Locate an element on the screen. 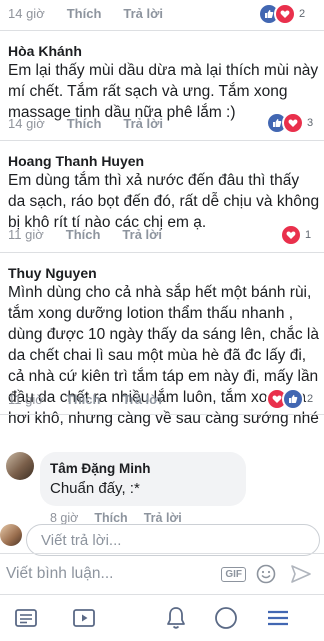  comment-meta: 14 giờ Thích Trả lời is located at coordinates (96, 123).